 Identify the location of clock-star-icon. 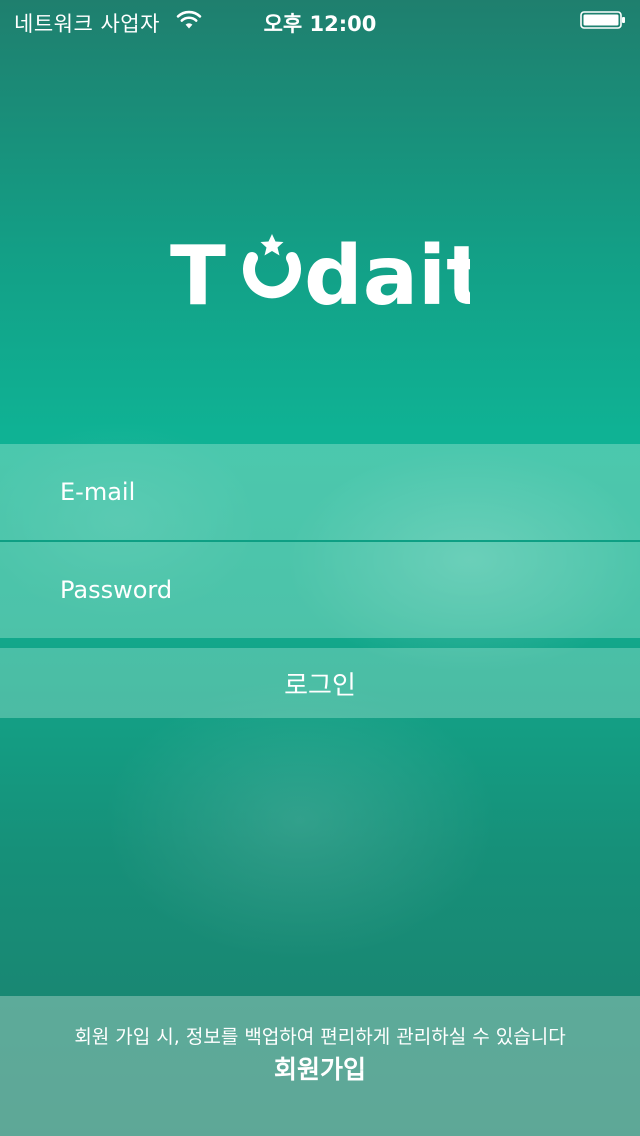
(272, 266).